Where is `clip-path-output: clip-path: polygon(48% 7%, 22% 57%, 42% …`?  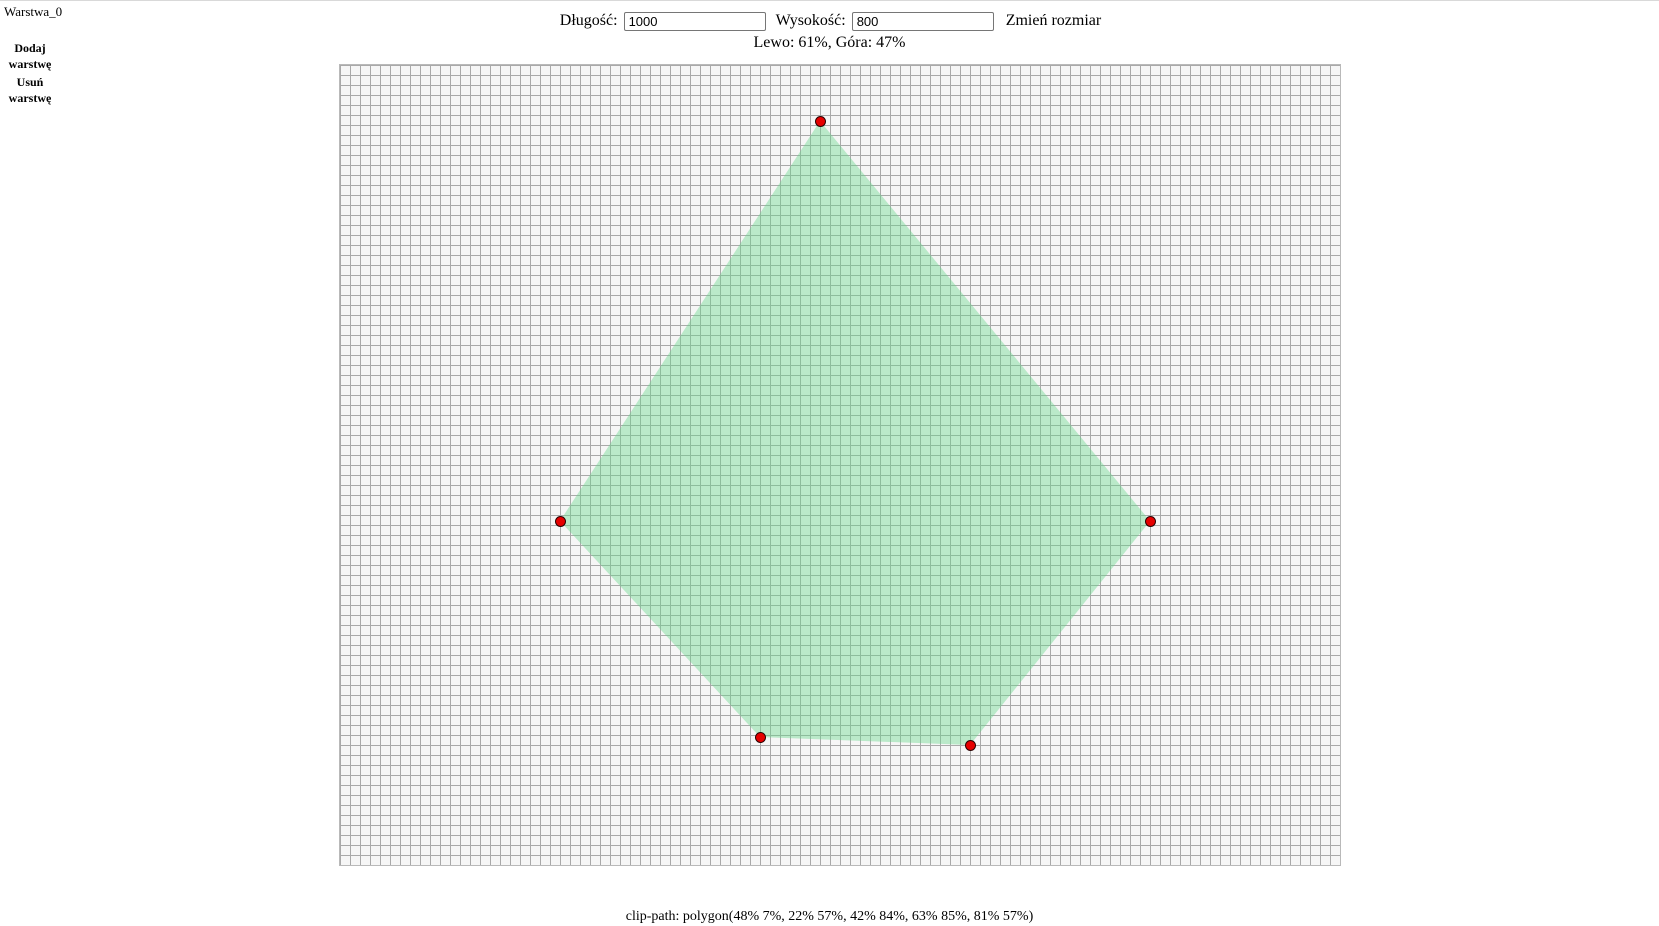
clip-path-output: clip-path: polygon(48% 7%, 22% 57%, 42% … is located at coordinates (829, 916).